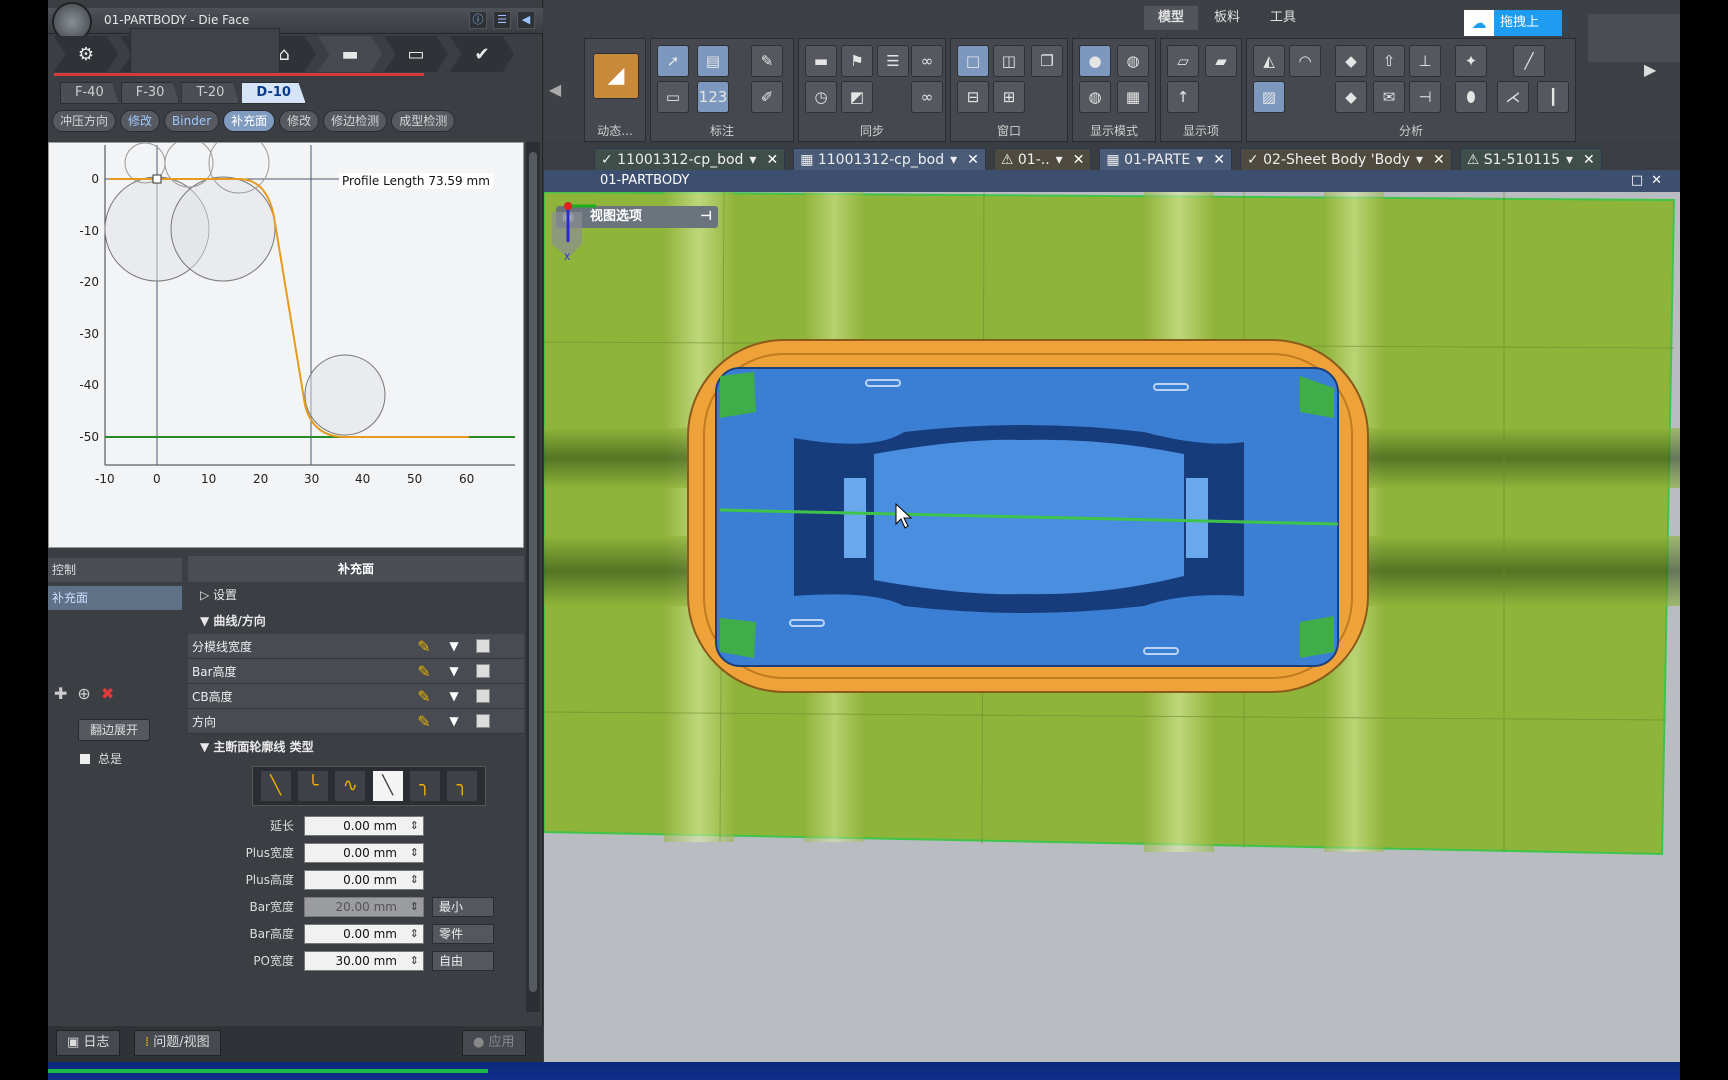 The width and height of the screenshot is (1728, 1080). What do you see at coordinates (350, 786) in the screenshot?
I see `shape-s-curve-icon: ∿` at bounding box center [350, 786].